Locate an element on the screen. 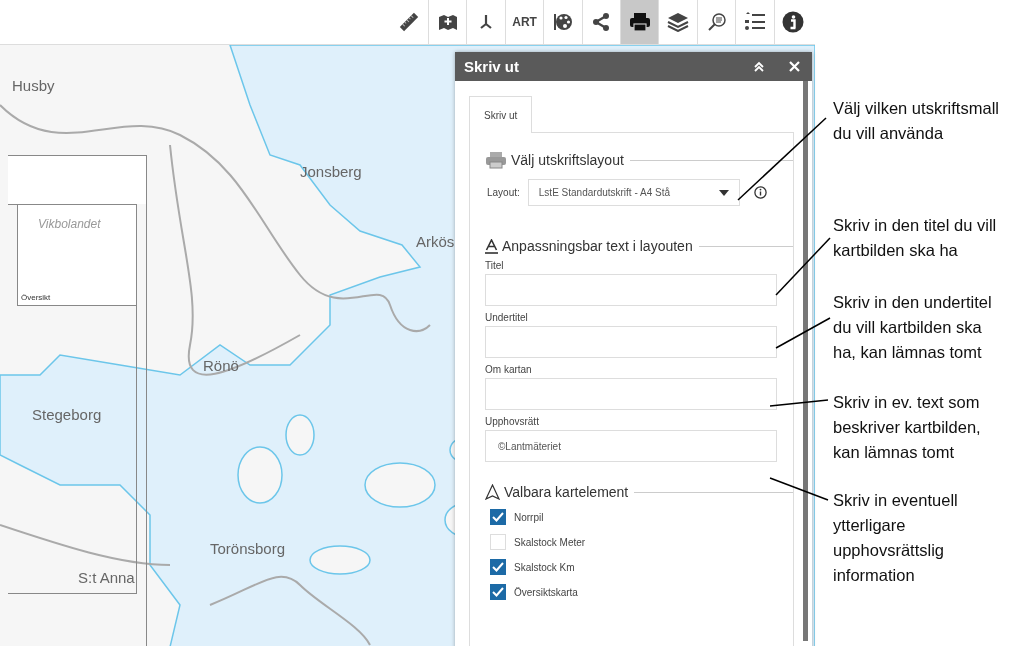 The width and height of the screenshot is (1035, 646). layers-icon is located at coordinates (678, 22).